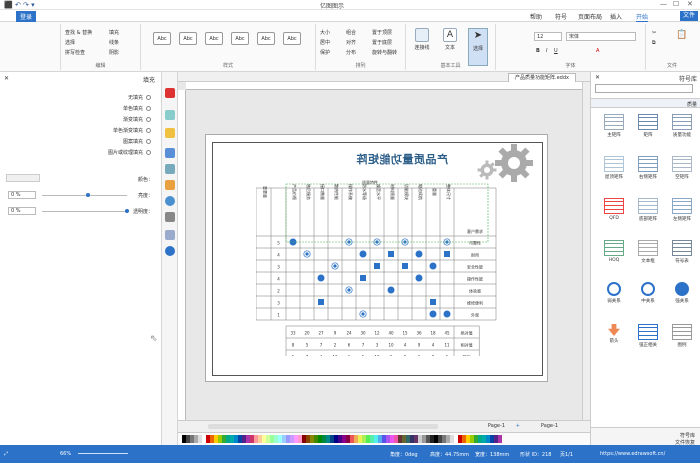  Describe the element at coordinates (6, 78) in the screenshot. I see `close-panel-icon: ✕` at that location.